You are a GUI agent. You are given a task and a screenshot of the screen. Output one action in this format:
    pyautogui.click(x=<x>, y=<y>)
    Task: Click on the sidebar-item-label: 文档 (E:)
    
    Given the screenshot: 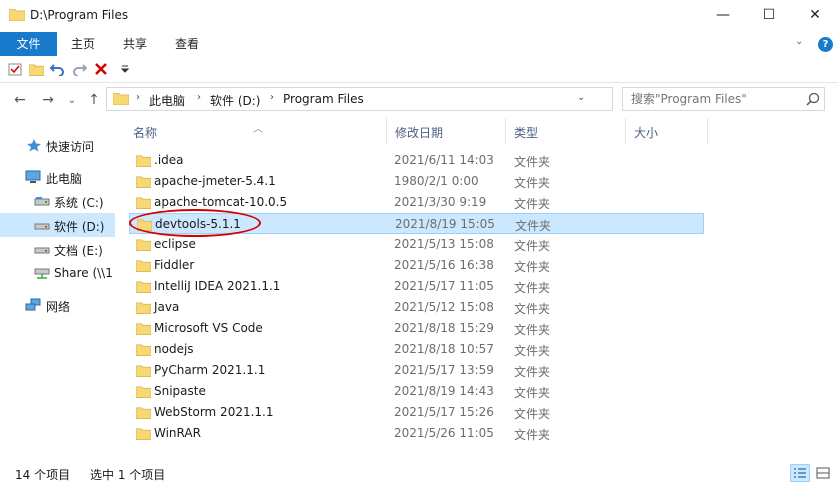 What is the action you would take?
    pyautogui.click(x=78, y=251)
    